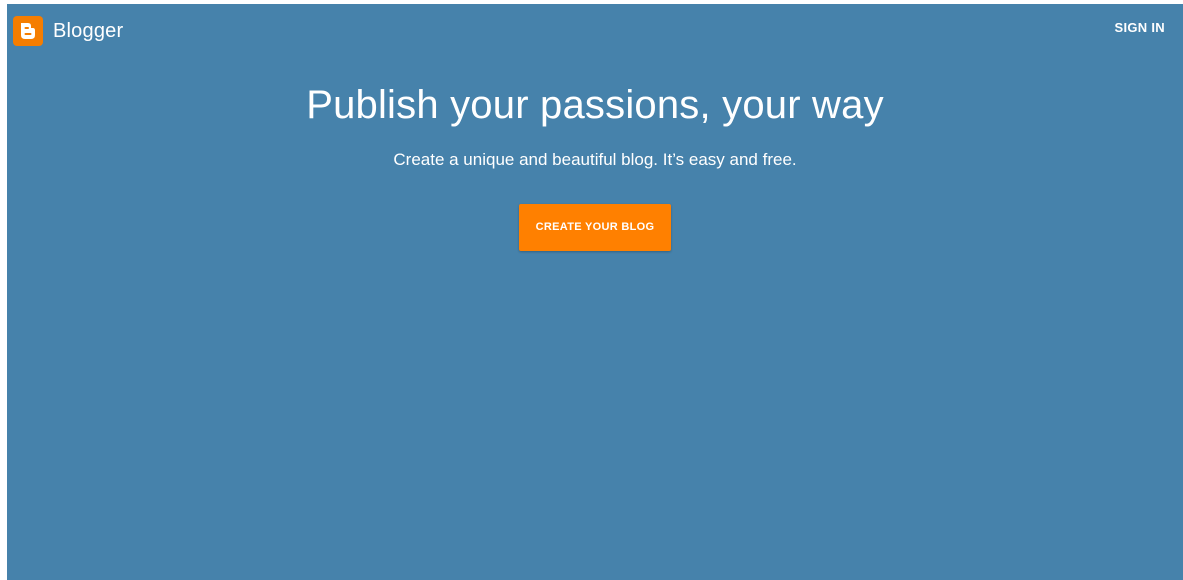  Describe the element at coordinates (1140, 27) in the screenshot. I see `sign-in-link: SIGN IN` at that location.